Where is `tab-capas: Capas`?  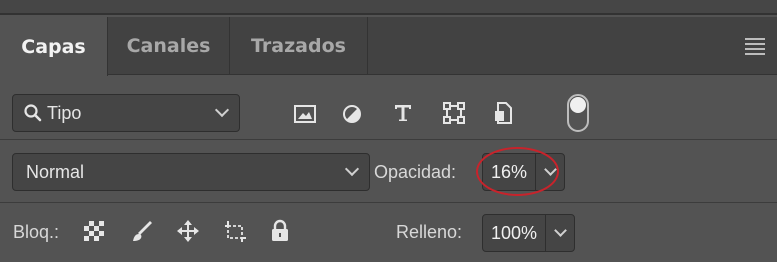
tab-capas: Capas is located at coordinates (54, 46).